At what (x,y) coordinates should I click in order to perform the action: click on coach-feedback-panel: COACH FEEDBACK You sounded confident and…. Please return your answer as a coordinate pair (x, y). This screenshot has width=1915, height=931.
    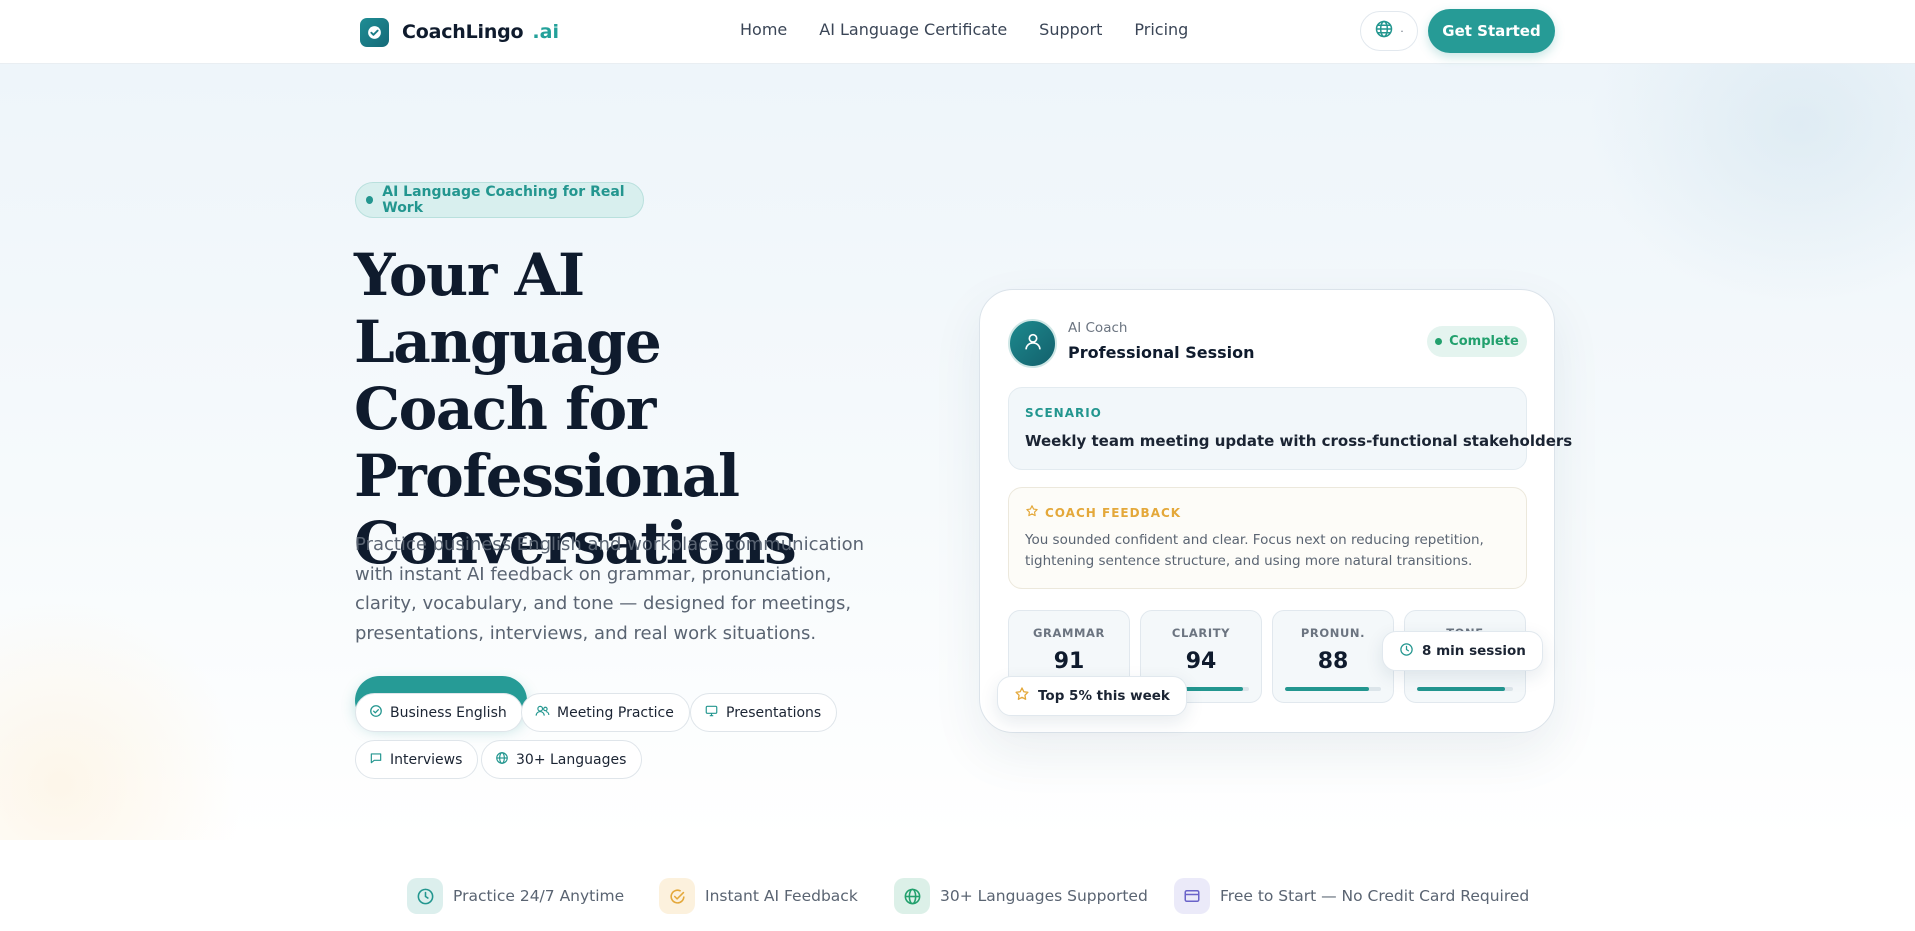
    Looking at the image, I should click on (1267, 538).